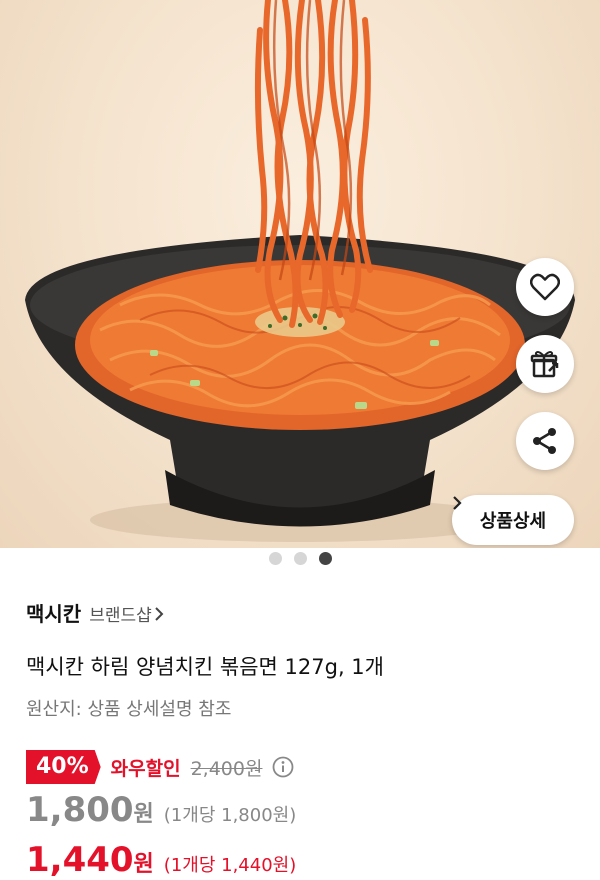 The height and width of the screenshot is (880, 600). What do you see at coordinates (63, 767) in the screenshot?
I see `discount-rate-badge: 40%` at bounding box center [63, 767].